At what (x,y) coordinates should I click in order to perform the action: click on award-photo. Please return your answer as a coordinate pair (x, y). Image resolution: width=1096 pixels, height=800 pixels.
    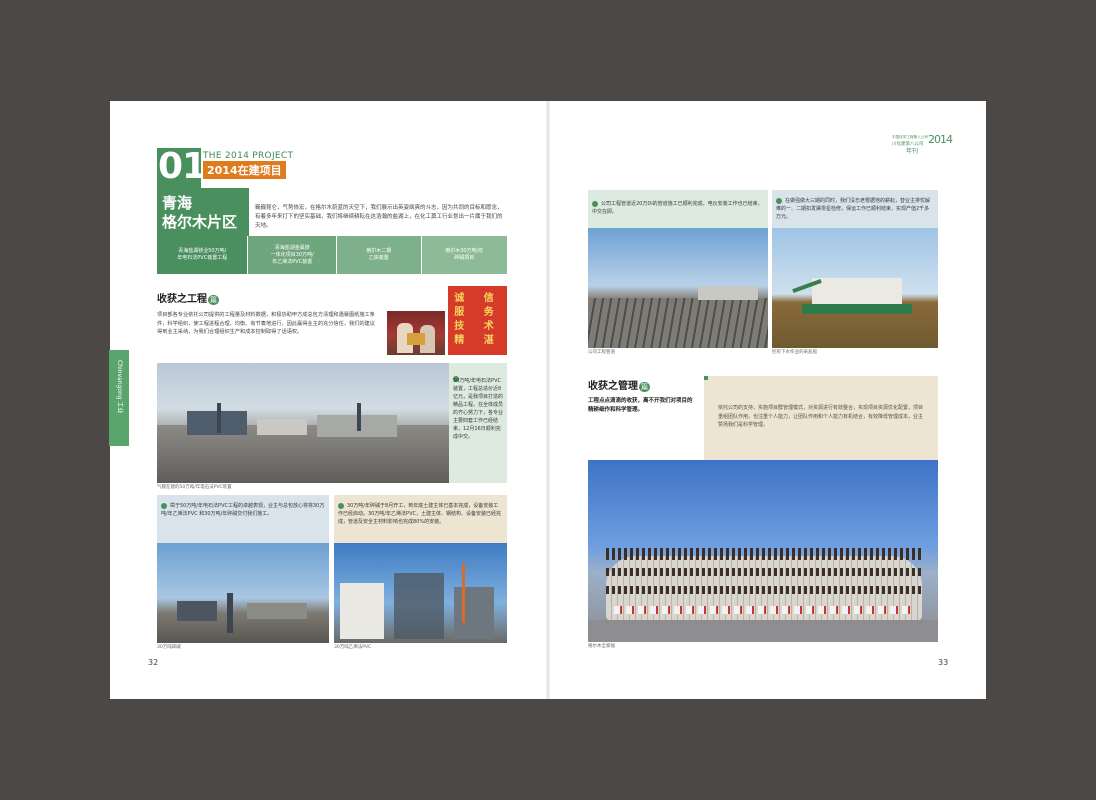
    Looking at the image, I should click on (416, 333).